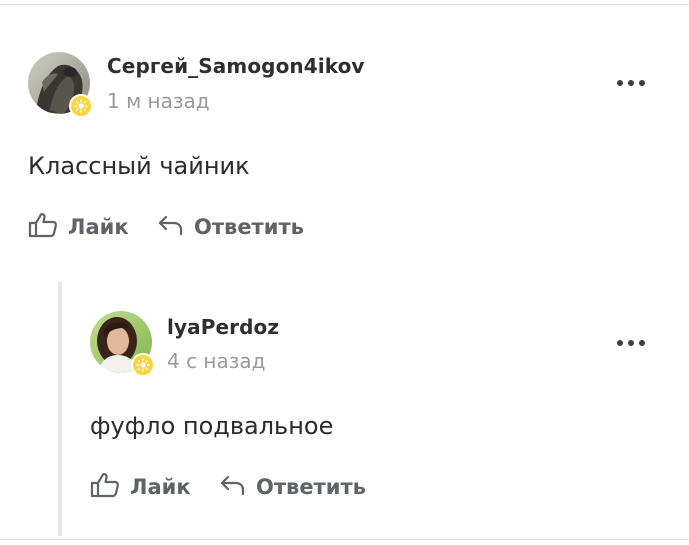 The height and width of the screenshot is (545, 689). I want to click on comment-text: Классный чайник, so click(139, 166).